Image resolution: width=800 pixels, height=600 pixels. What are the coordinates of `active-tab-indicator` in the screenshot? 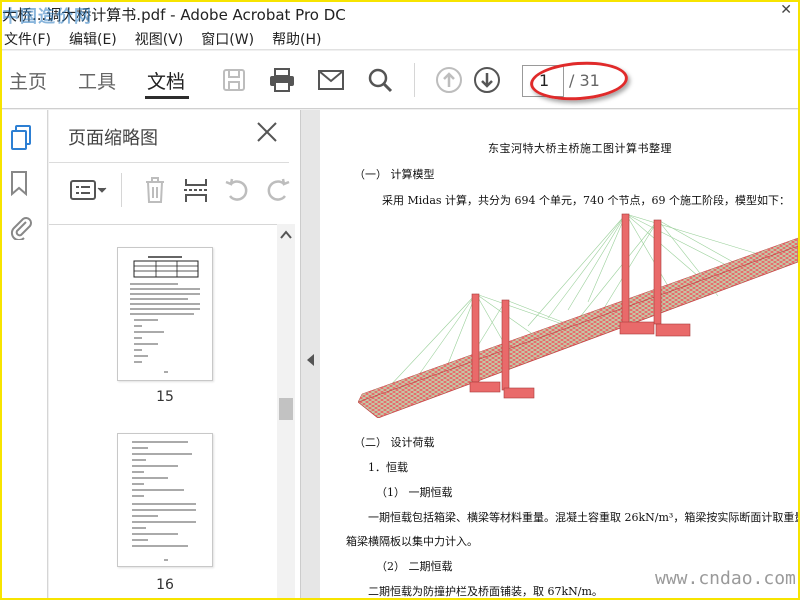 It's located at (167, 97).